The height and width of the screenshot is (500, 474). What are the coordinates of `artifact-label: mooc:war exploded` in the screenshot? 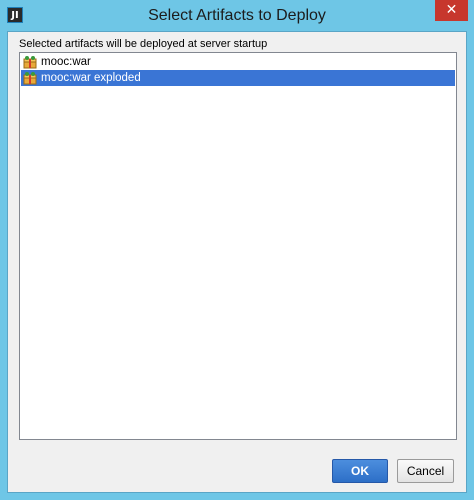 It's located at (91, 78).